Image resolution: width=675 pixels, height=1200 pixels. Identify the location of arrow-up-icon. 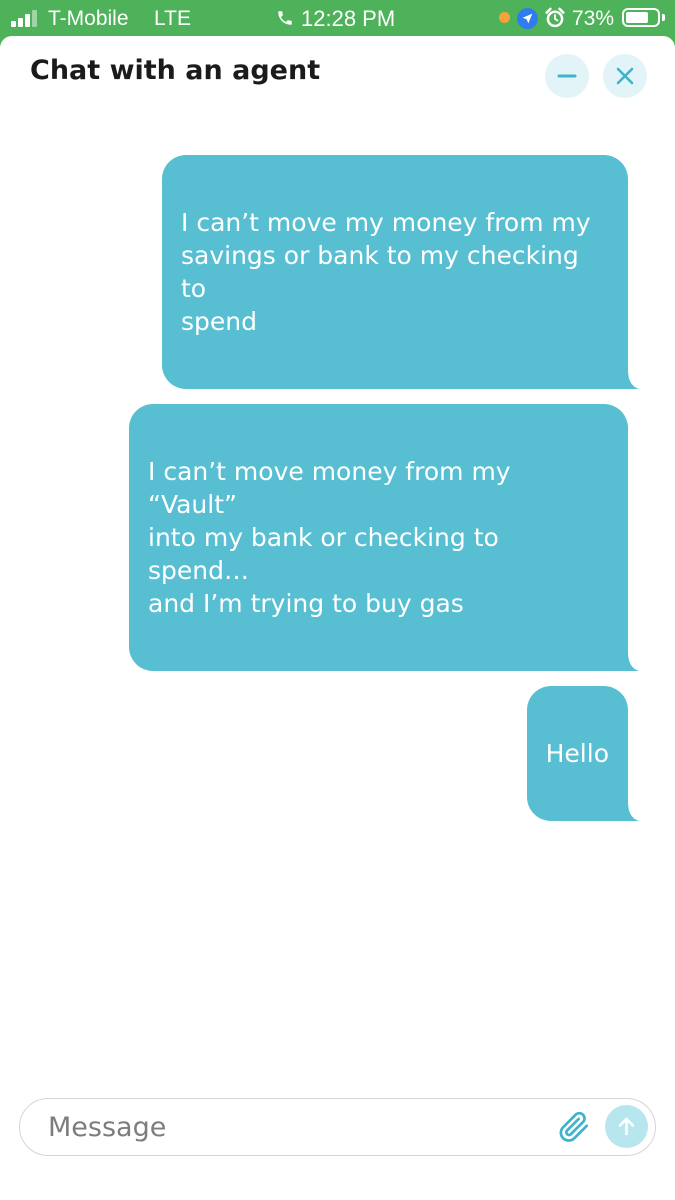
(626, 1126).